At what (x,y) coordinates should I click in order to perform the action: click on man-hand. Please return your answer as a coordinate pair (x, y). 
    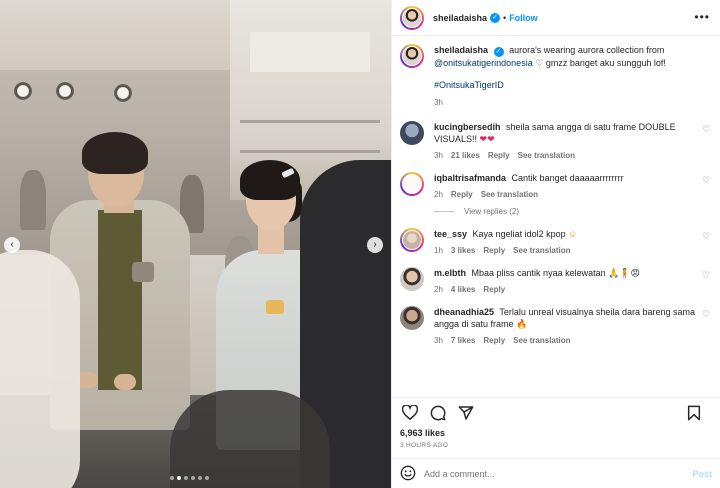
    Looking at the image, I should click on (125, 382).